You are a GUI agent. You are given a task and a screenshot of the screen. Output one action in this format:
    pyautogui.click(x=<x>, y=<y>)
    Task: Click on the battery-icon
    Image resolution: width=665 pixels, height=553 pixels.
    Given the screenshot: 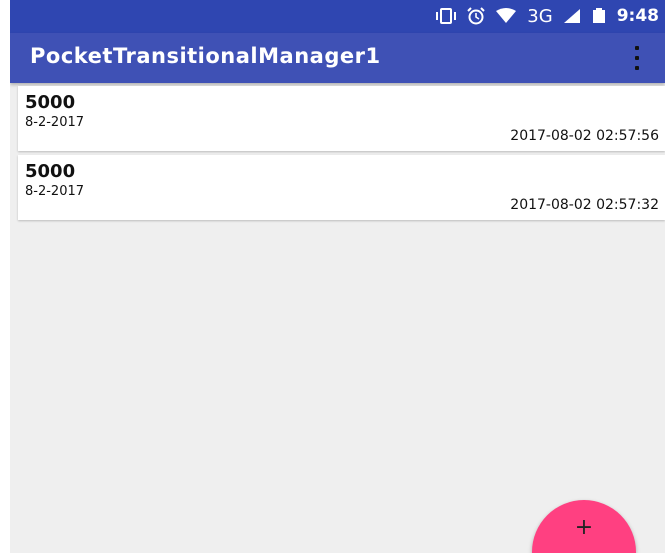 What is the action you would take?
    pyautogui.click(x=599, y=16)
    